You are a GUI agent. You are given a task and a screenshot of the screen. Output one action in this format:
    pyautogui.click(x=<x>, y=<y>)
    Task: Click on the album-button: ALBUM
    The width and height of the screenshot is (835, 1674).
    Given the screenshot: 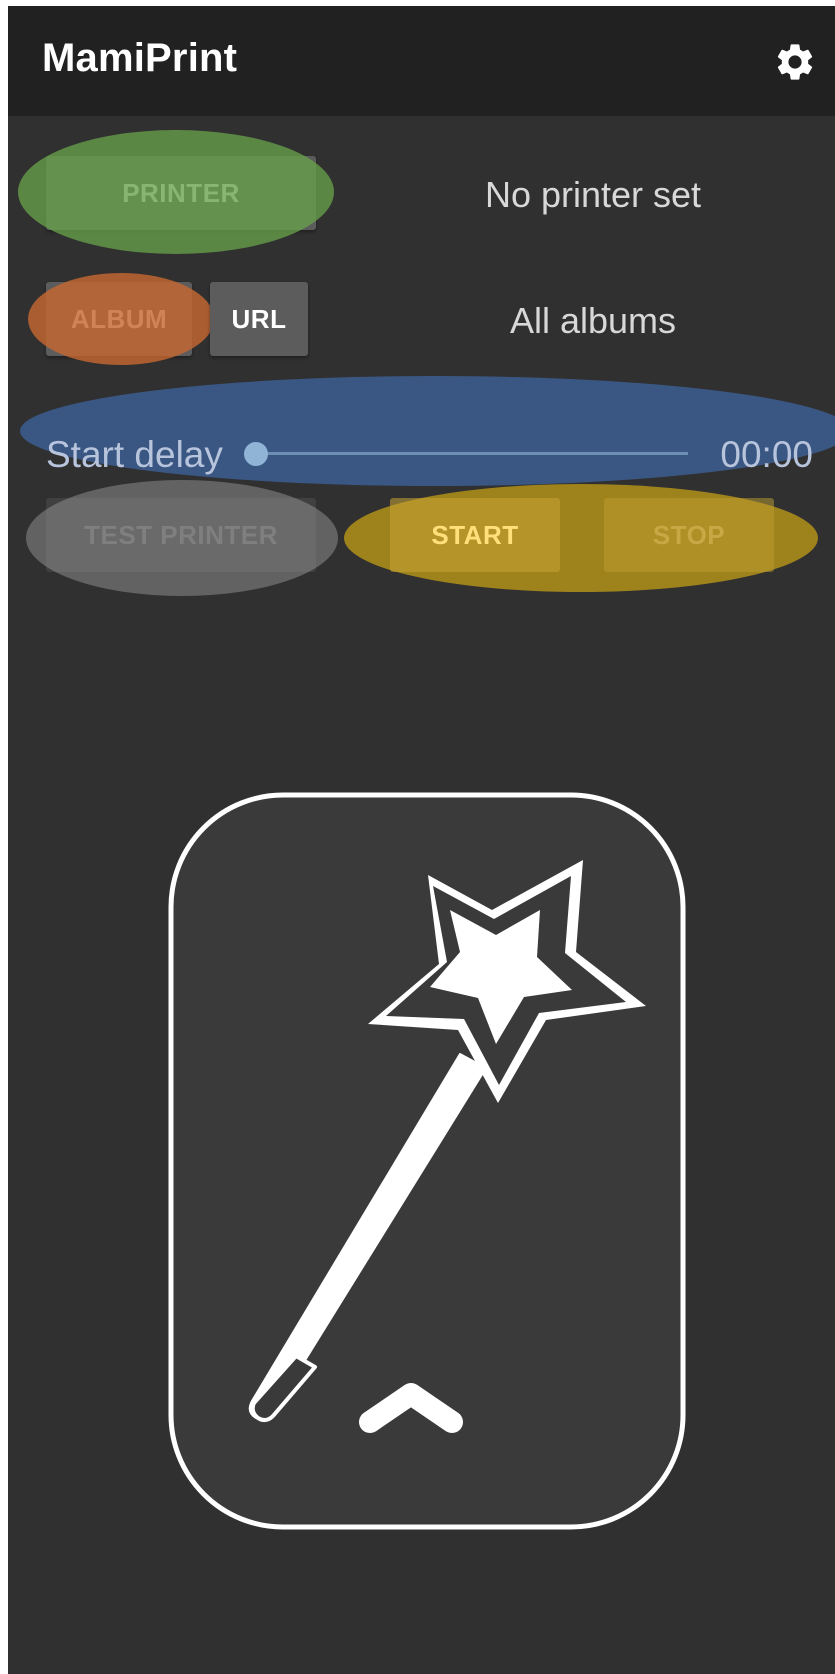 What is the action you would take?
    pyautogui.click(x=119, y=319)
    